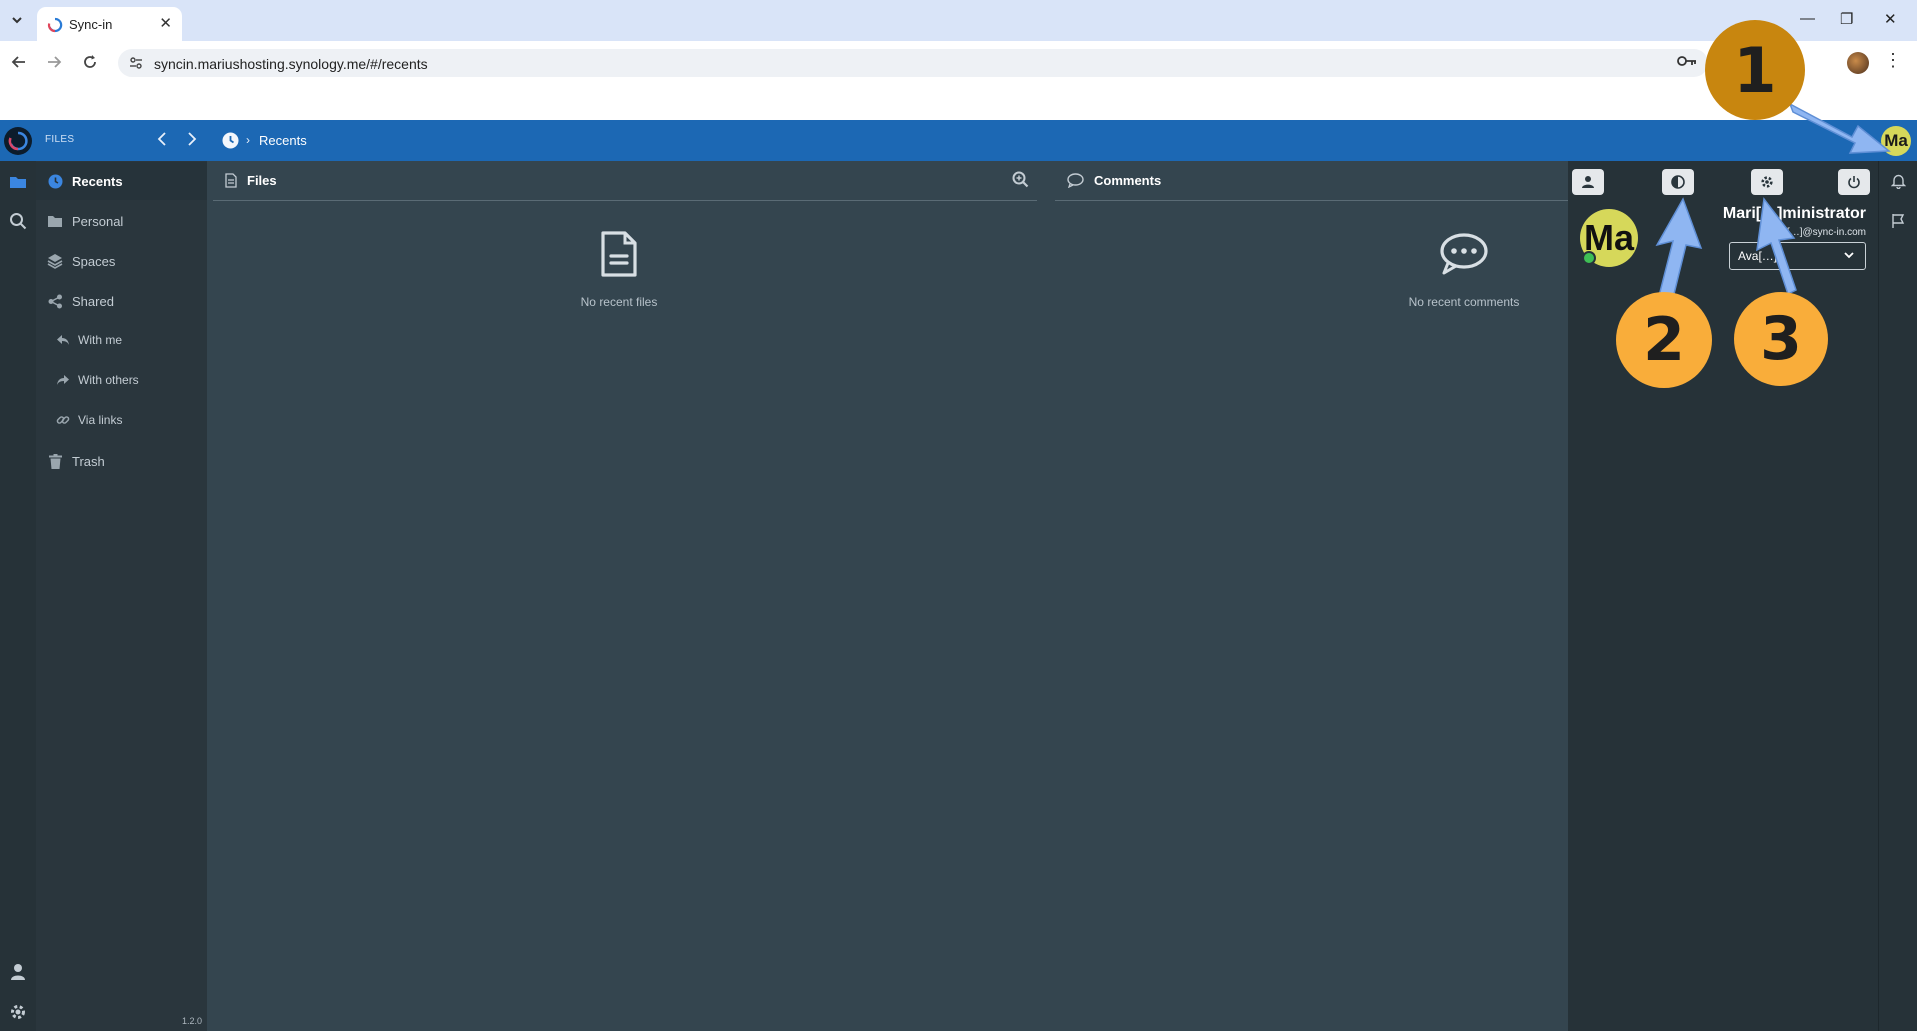  What do you see at coordinates (192, 1021) in the screenshot?
I see `app-version: 1.2.0` at bounding box center [192, 1021].